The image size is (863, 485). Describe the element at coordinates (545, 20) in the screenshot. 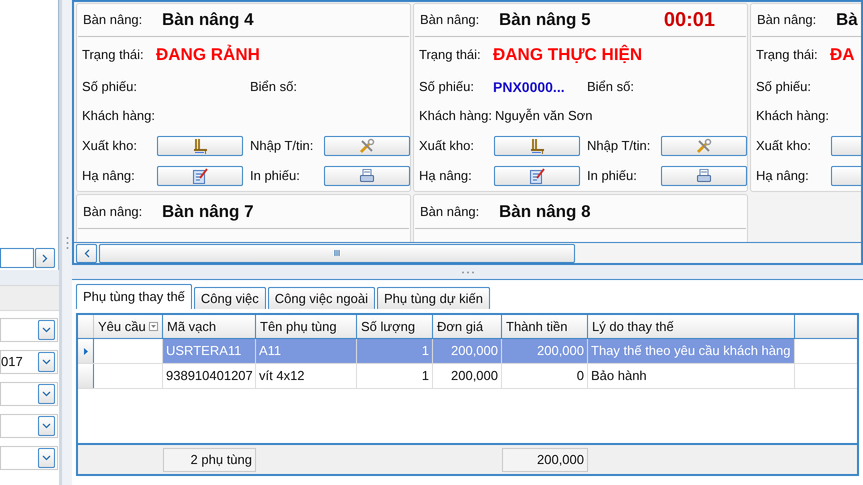

I see `lift-name: Bàn nâng 5` at that location.